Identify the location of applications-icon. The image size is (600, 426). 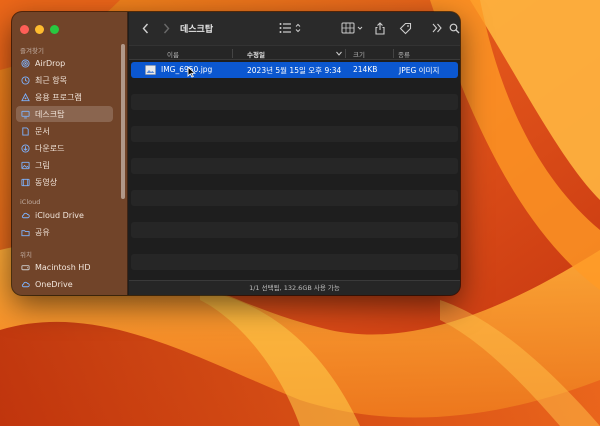
(25, 96).